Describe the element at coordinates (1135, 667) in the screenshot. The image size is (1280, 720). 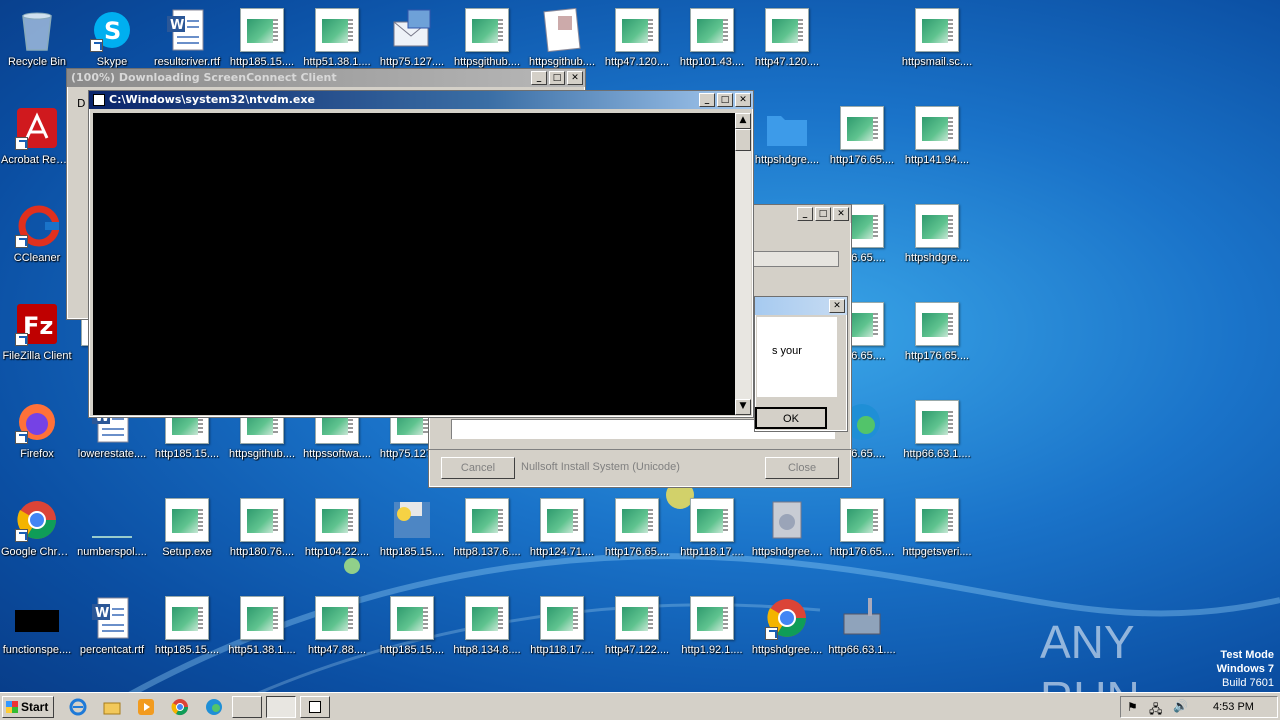
I see `anyrun-watermark: ANY RUN` at that location.